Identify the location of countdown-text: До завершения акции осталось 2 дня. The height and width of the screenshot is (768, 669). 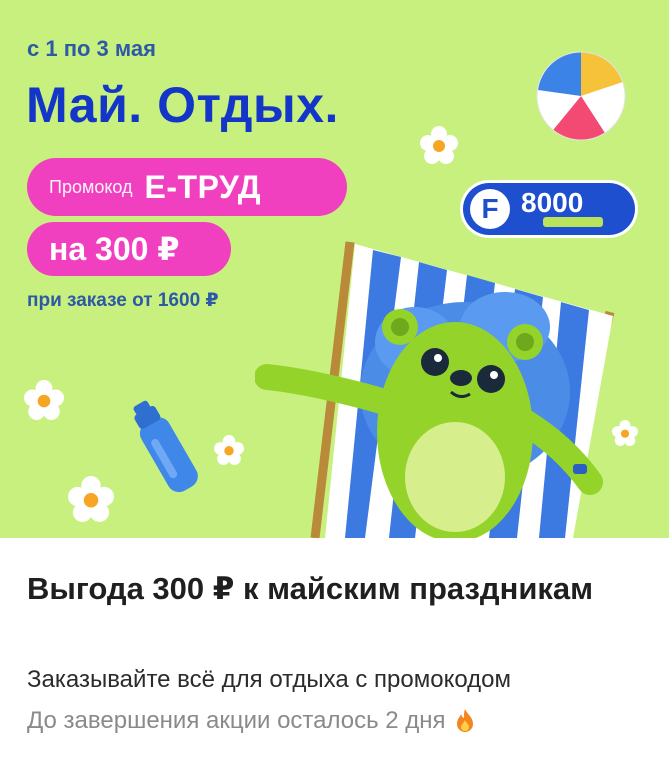
(236, 720).